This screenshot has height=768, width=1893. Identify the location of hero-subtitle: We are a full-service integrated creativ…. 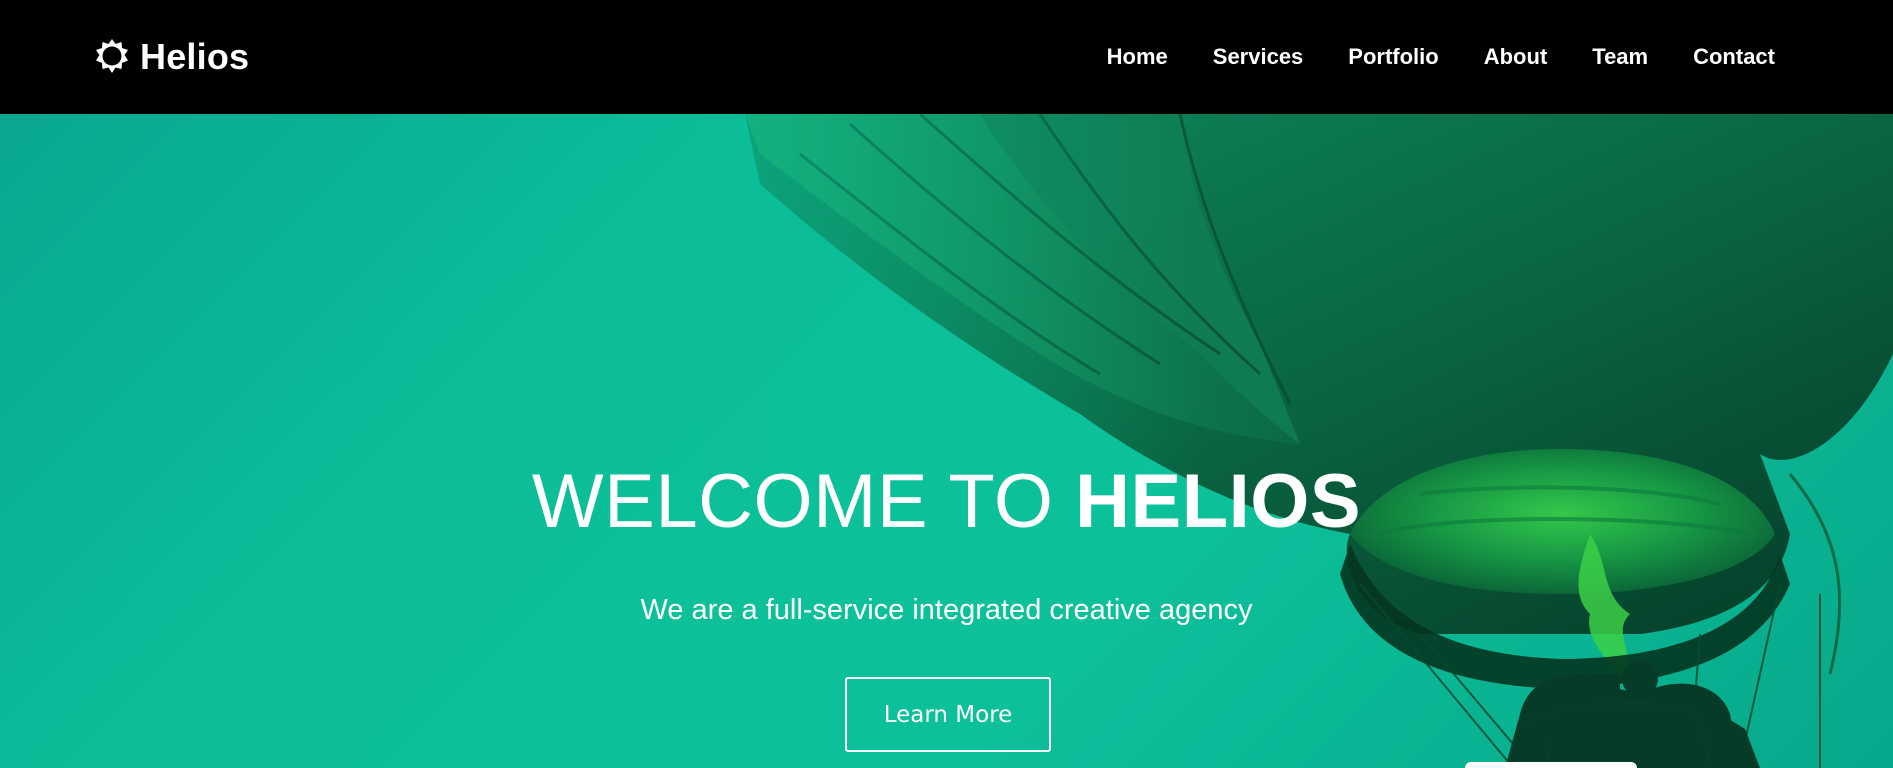
(946, 610).